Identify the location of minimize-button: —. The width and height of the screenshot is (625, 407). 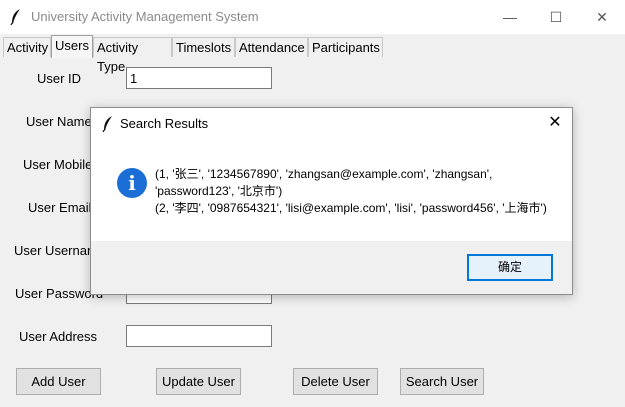
(510, 17).